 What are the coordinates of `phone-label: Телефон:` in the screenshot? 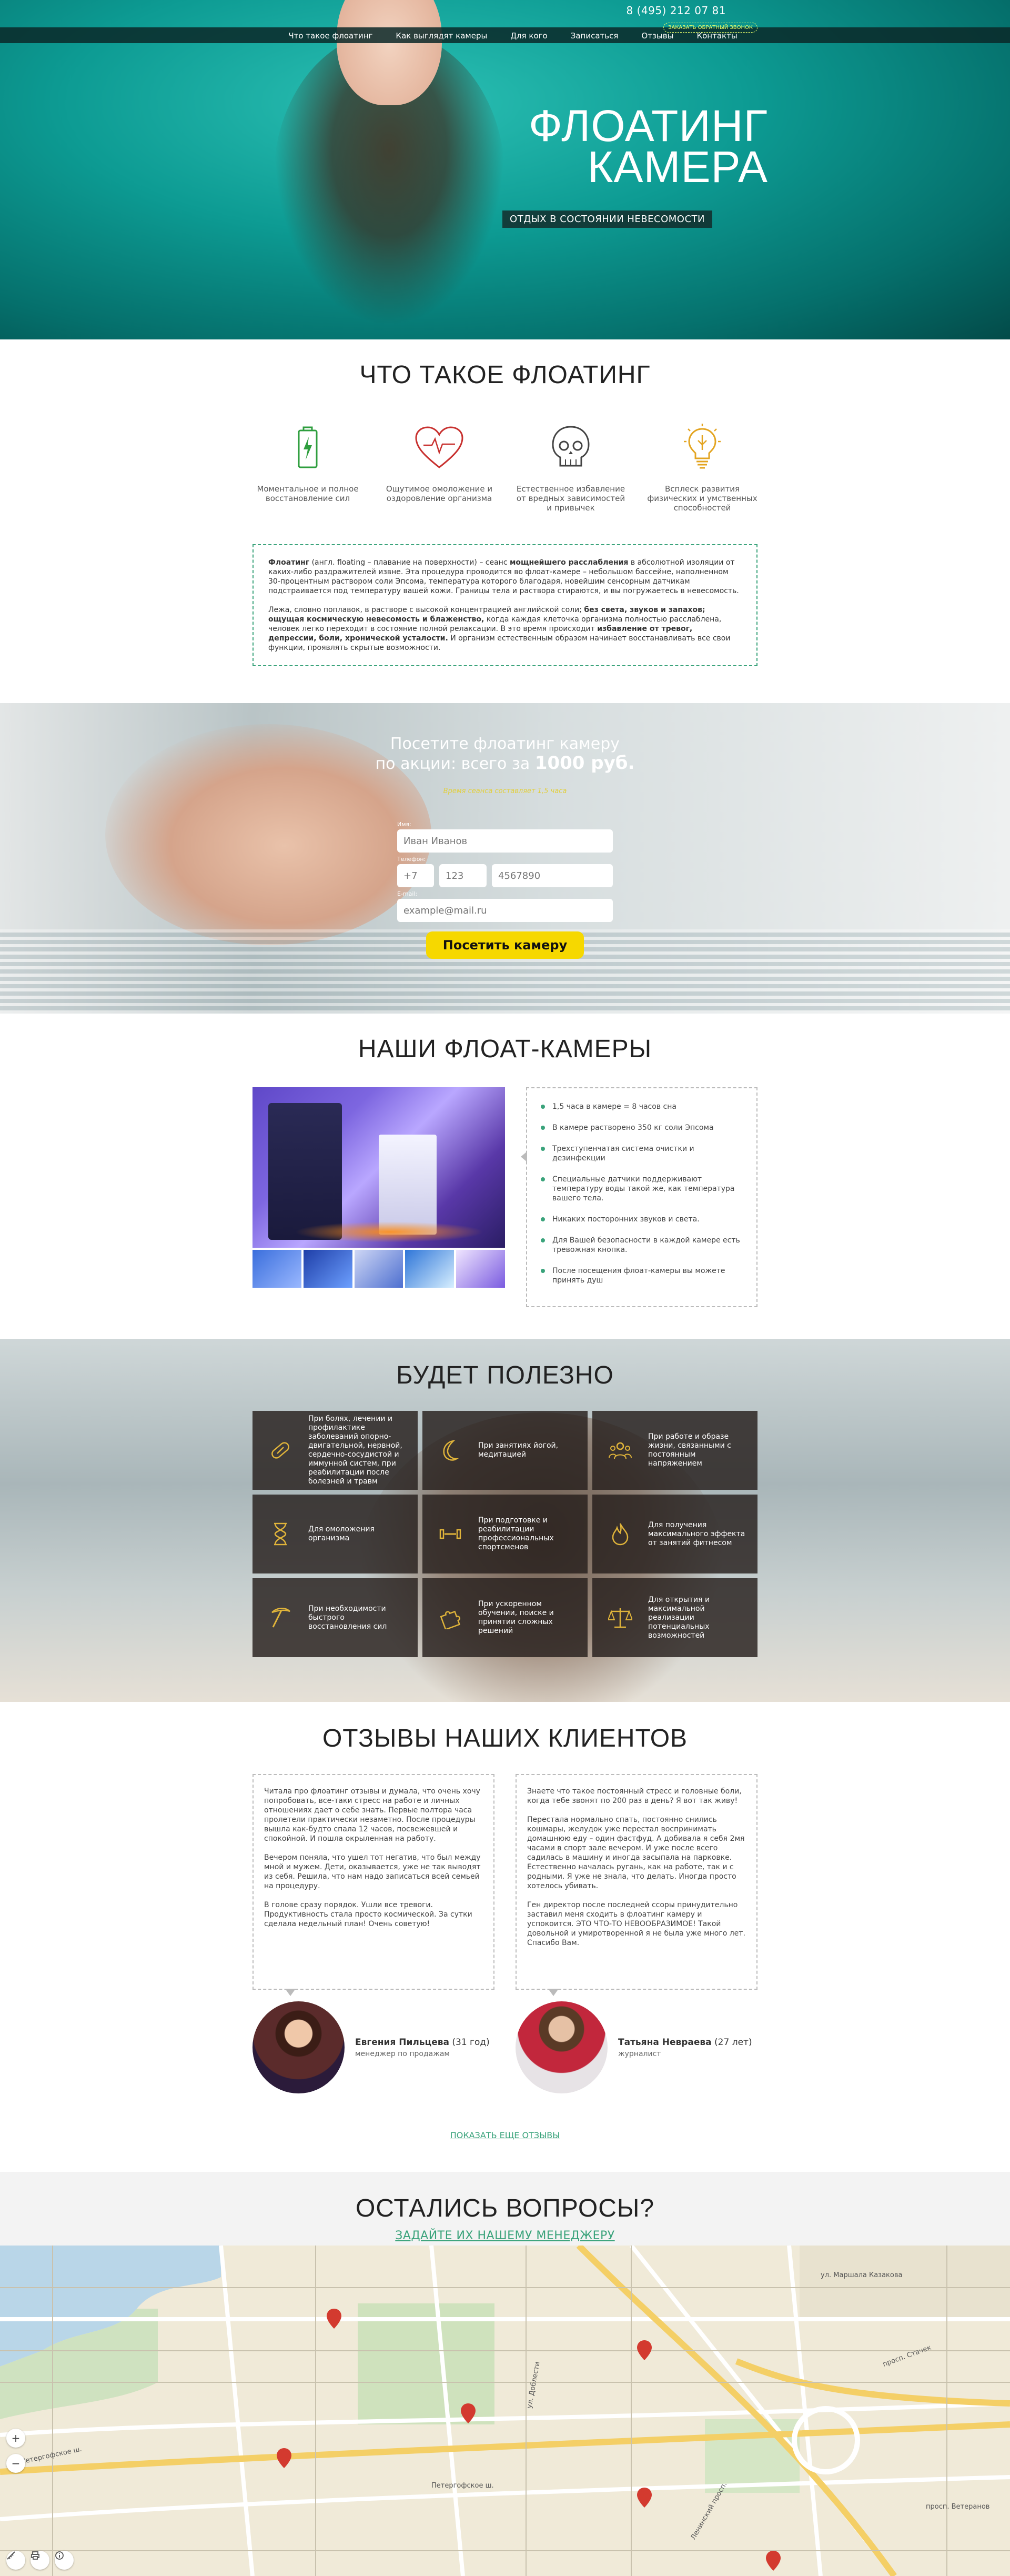 It's located at (411, 859).